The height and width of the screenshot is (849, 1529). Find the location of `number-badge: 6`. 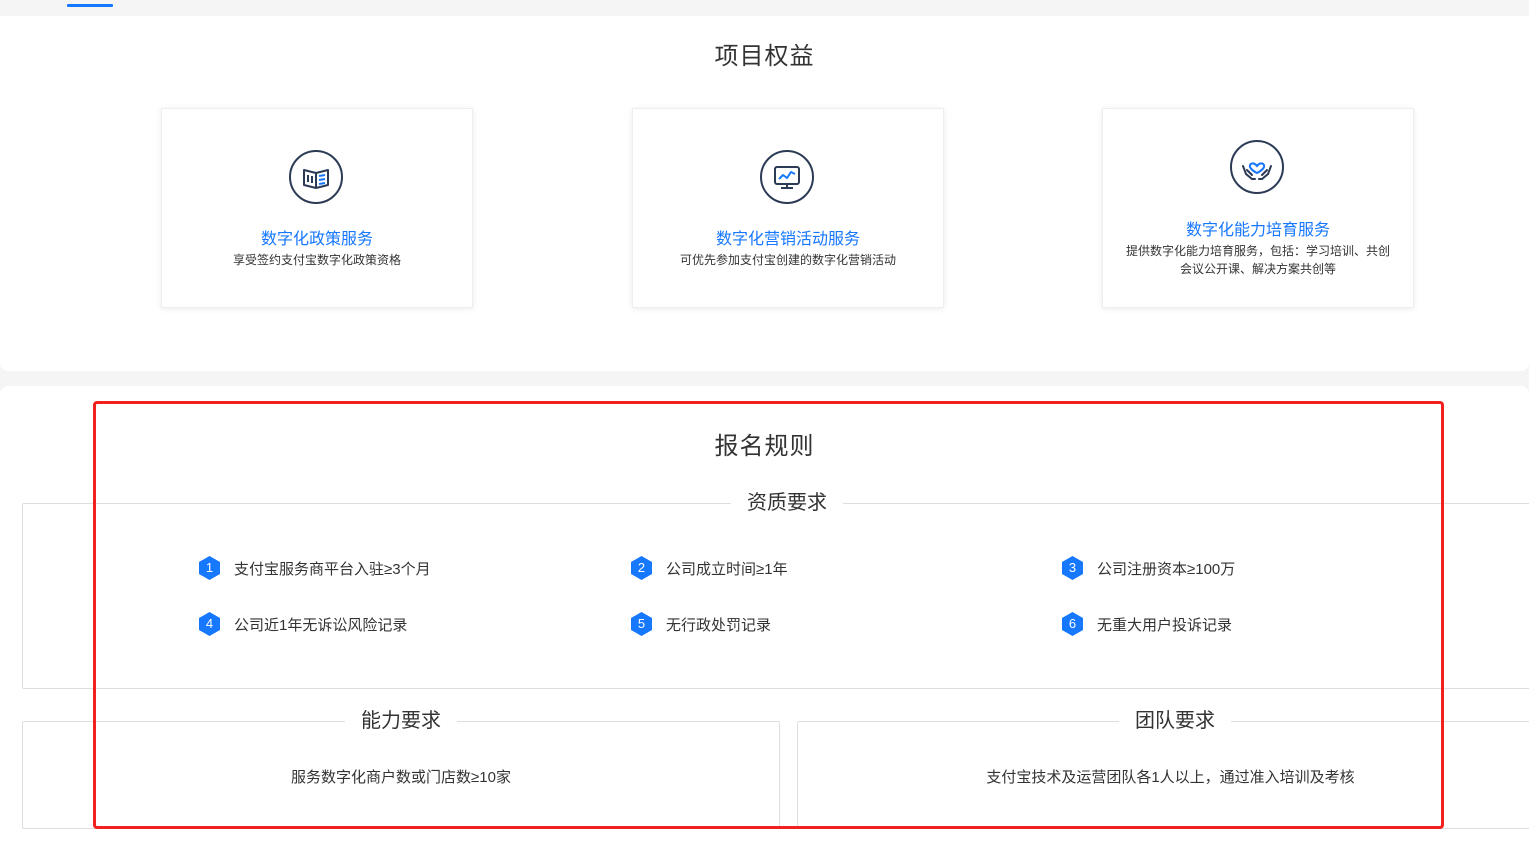

number-badge: 6 is located at coordinates (1072, 624).